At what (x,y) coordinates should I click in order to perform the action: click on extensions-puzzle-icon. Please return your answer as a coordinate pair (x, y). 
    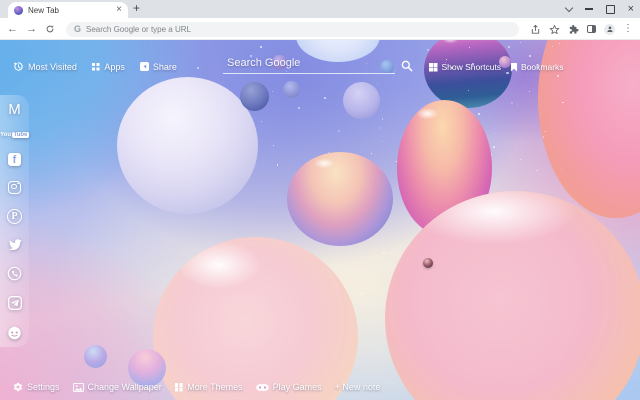
    Looking at the image, I should click on (573, 29).